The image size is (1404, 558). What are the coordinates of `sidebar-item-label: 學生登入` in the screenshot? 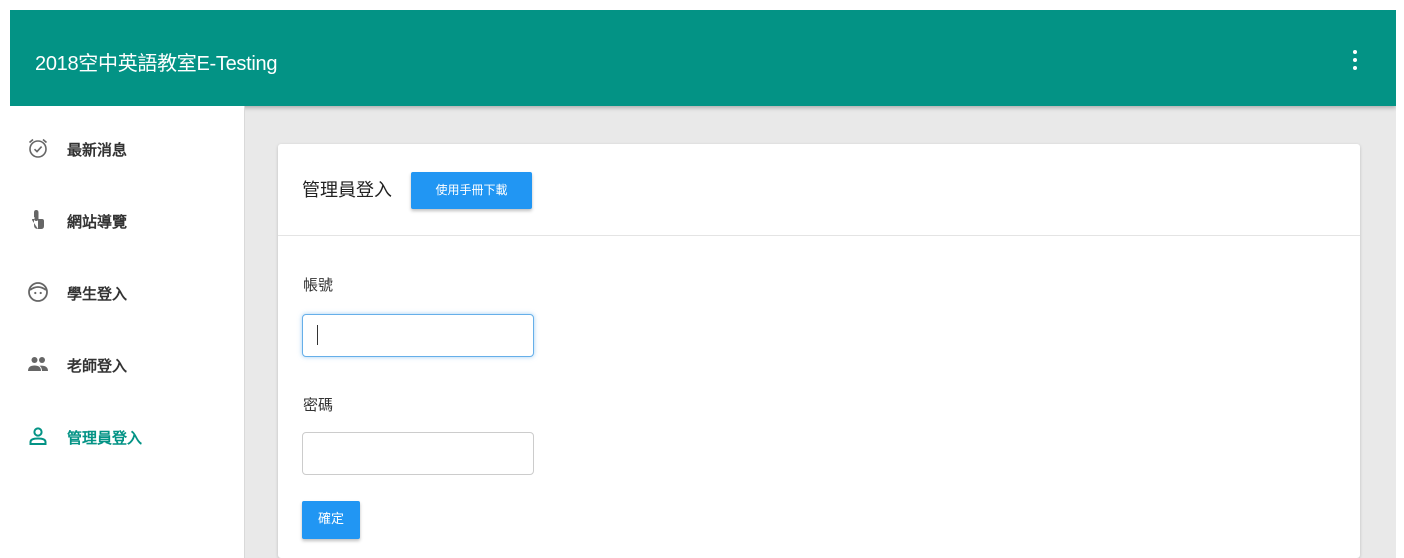 It's located at (97, 294).